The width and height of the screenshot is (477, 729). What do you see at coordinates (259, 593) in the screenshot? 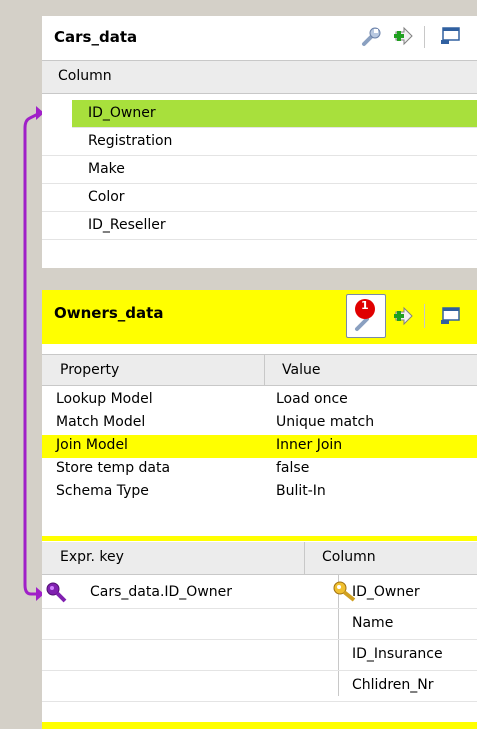
I see `table-row: Cars_data.ID_Owner ID_Owner` at bounding box center [259, 593].